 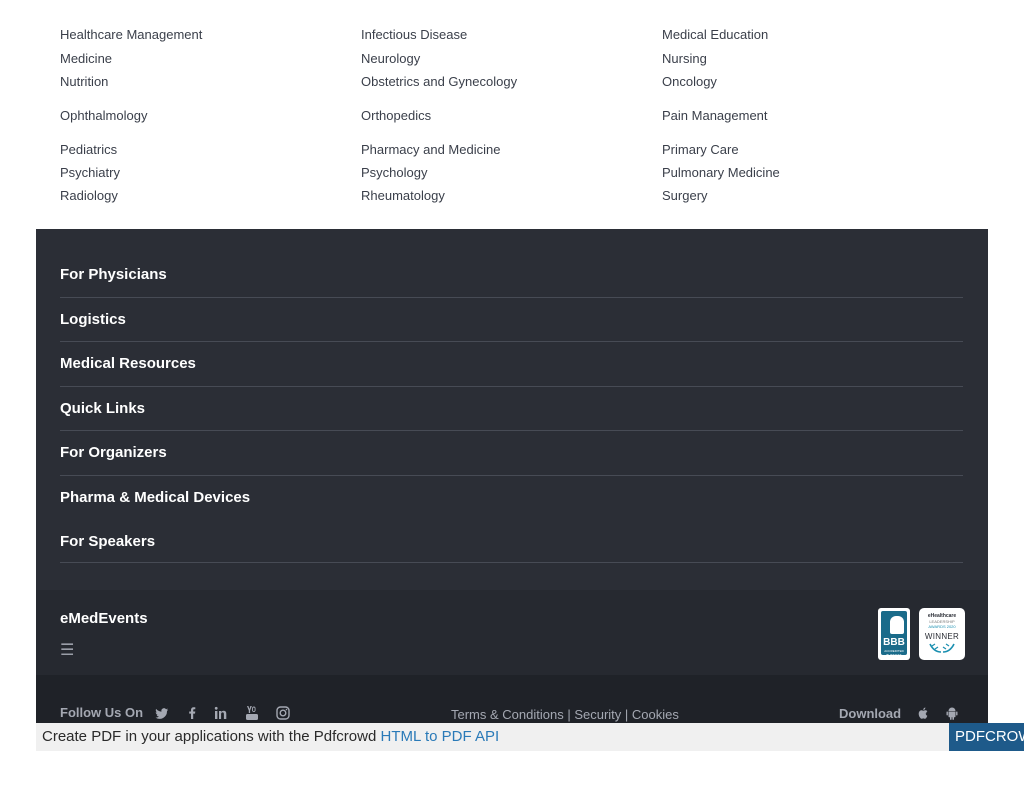 What do you see at coordinates (942, 648) in the screenshot?
I see `laurel-icon` at bounding box center [942, 648].